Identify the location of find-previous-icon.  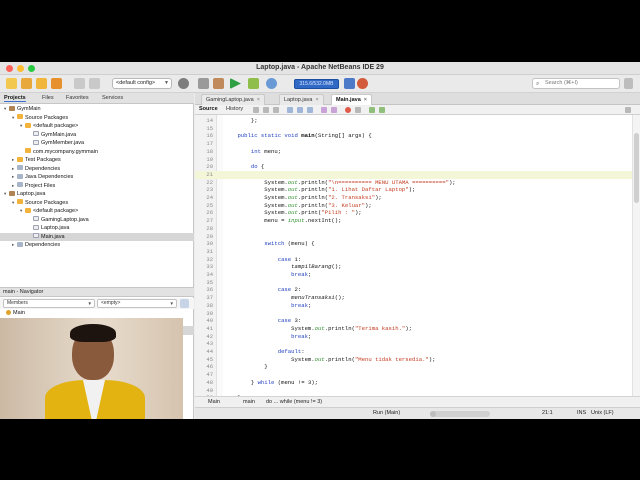
(300, 110).